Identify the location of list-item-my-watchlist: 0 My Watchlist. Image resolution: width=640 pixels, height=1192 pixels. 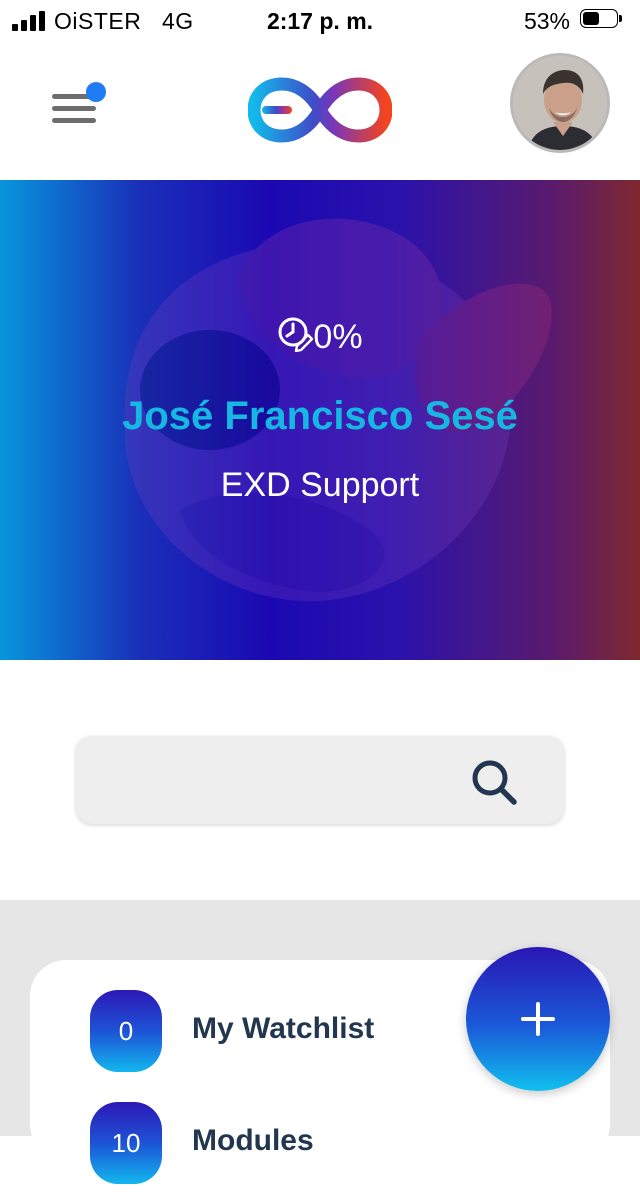
(310, 1035).